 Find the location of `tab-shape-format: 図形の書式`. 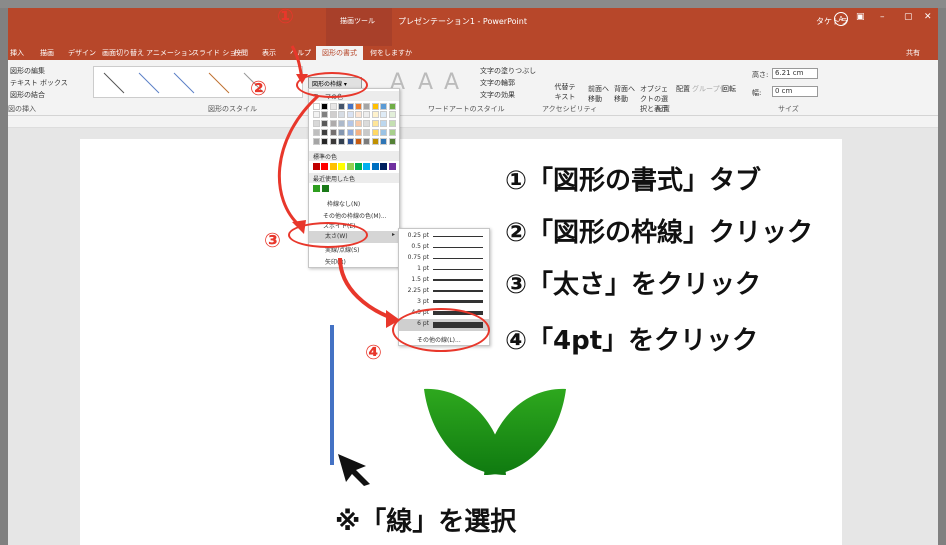

tab-shape-format: 図形の書式 is located at coordinates (339, 53).